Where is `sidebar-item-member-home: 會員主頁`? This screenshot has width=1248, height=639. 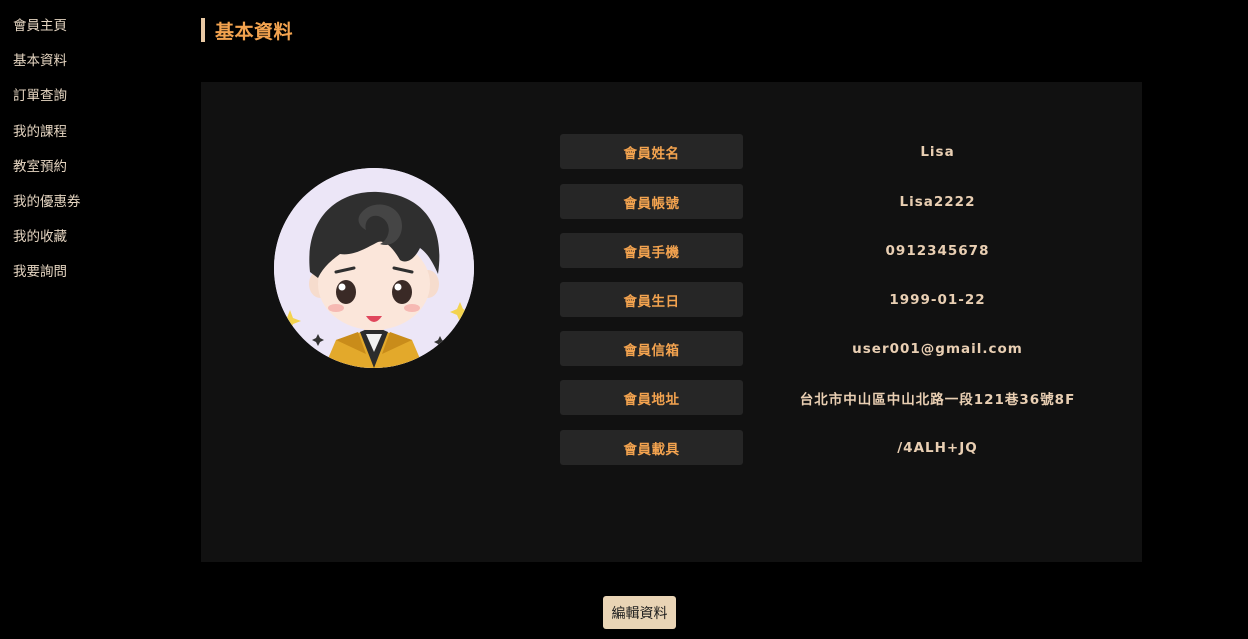 sidebar-item-member-home: 會員主頁 is located at coordinates (88, 26).